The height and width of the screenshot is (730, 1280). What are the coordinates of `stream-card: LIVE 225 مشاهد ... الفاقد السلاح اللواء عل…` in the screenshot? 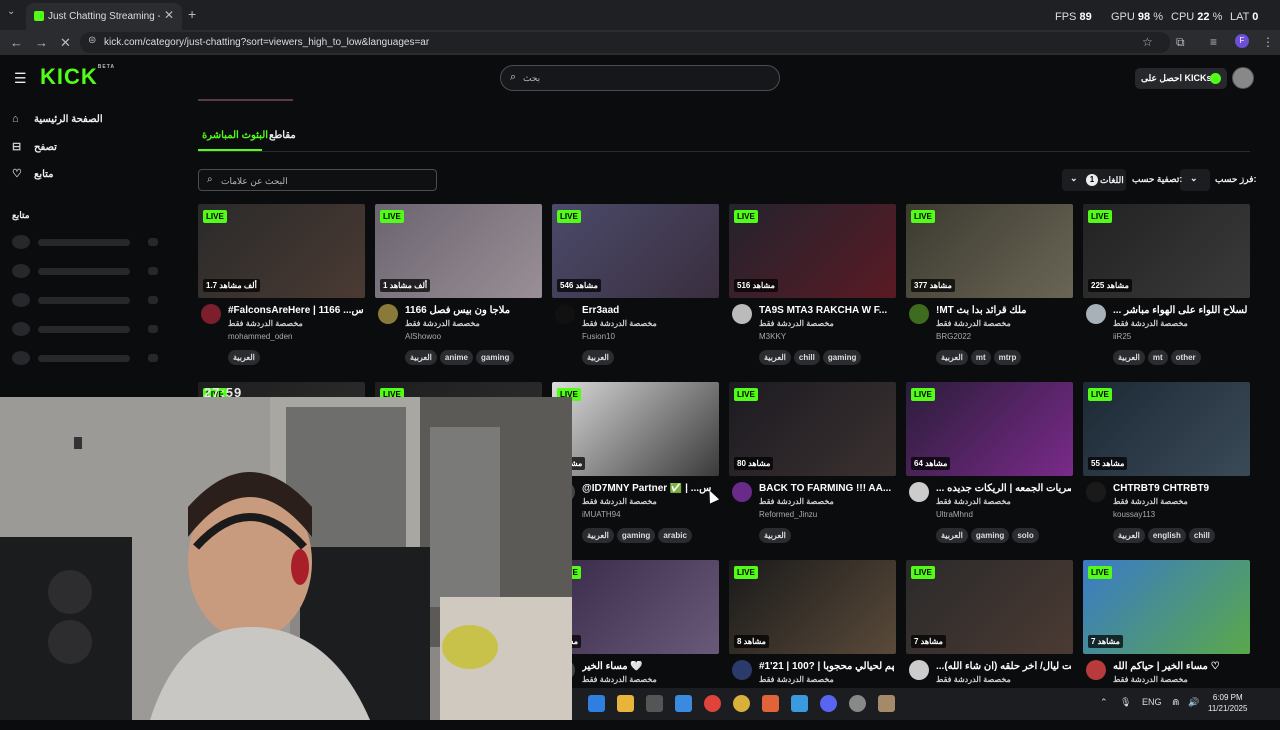 It's located at (1166, 289).